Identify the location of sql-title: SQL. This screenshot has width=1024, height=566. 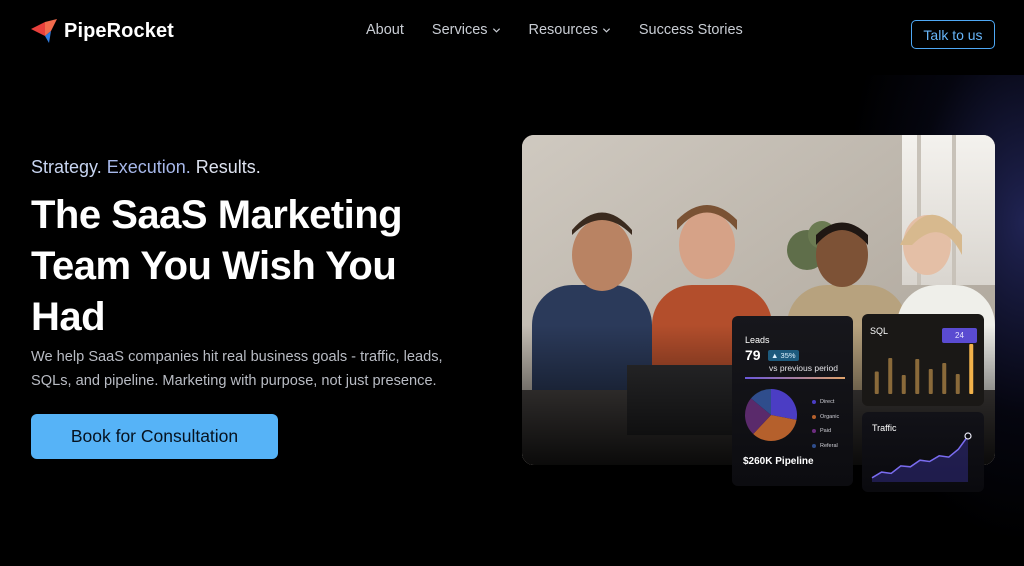
(879, 331).